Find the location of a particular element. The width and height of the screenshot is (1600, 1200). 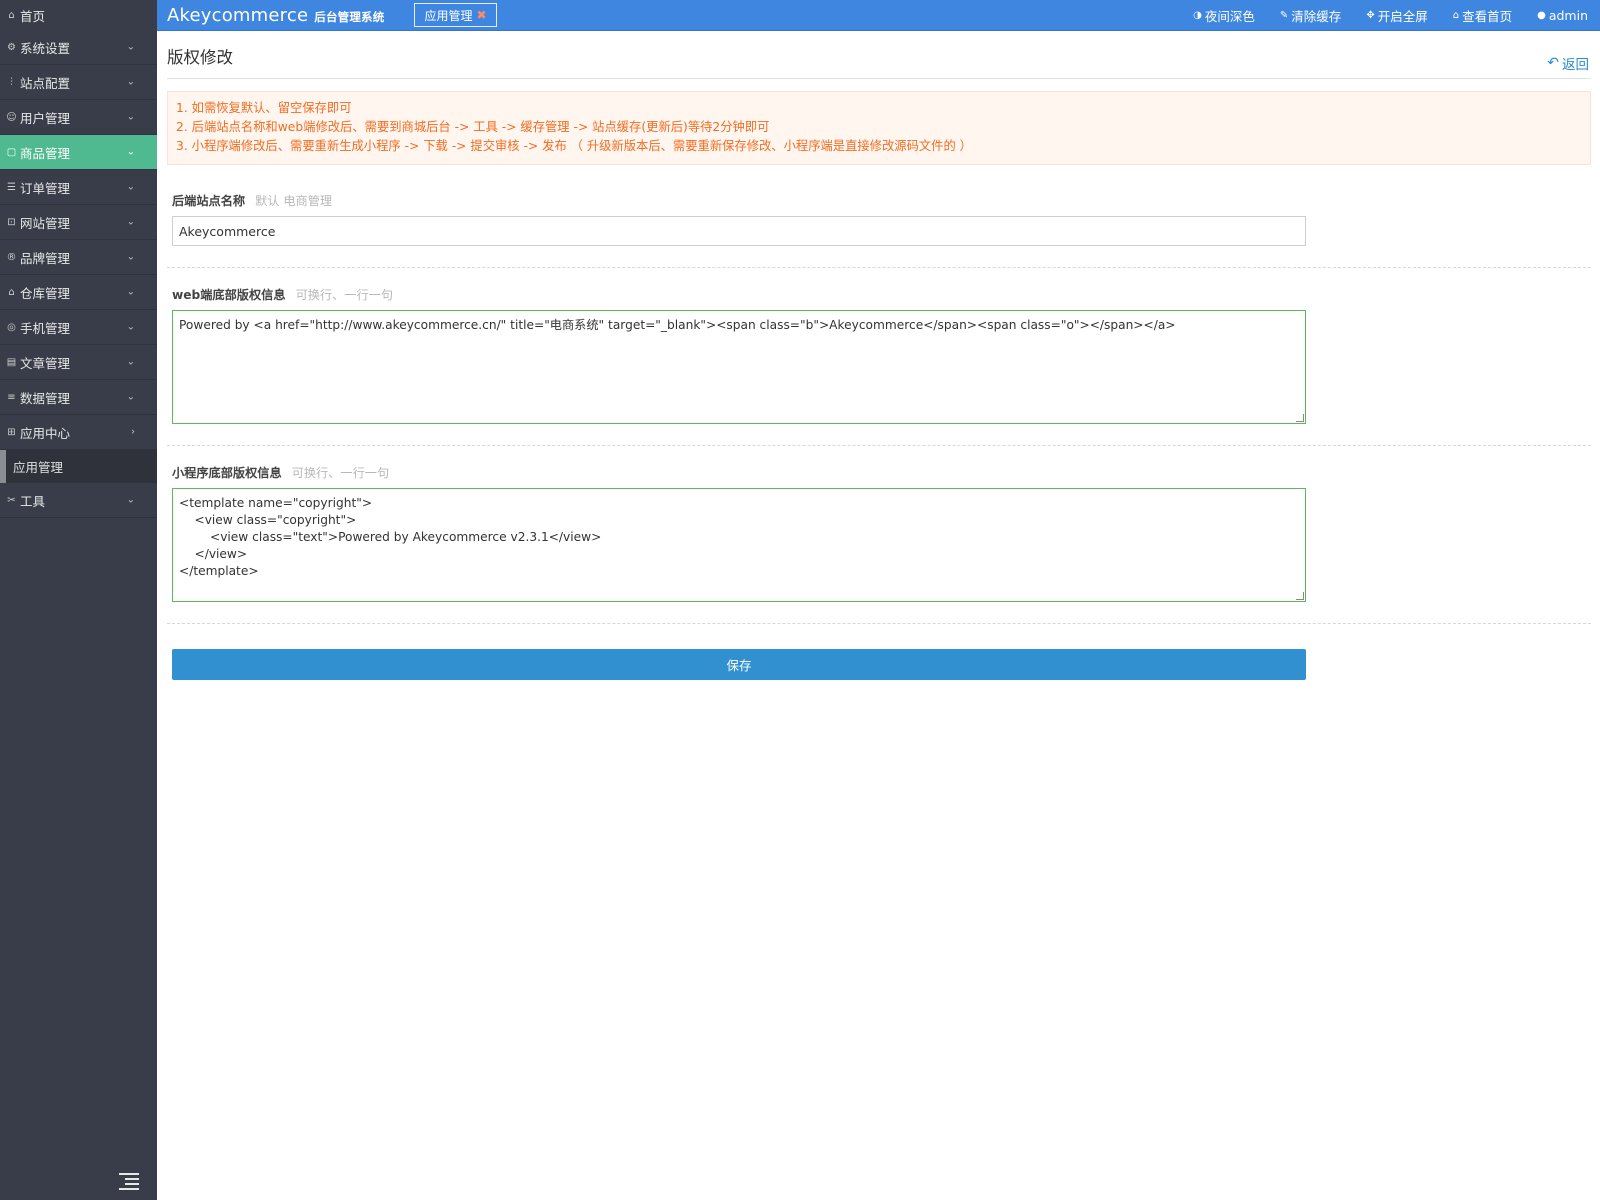

sidebar-item-home: ⌂ 首页 is located at coordinates (78, 15).